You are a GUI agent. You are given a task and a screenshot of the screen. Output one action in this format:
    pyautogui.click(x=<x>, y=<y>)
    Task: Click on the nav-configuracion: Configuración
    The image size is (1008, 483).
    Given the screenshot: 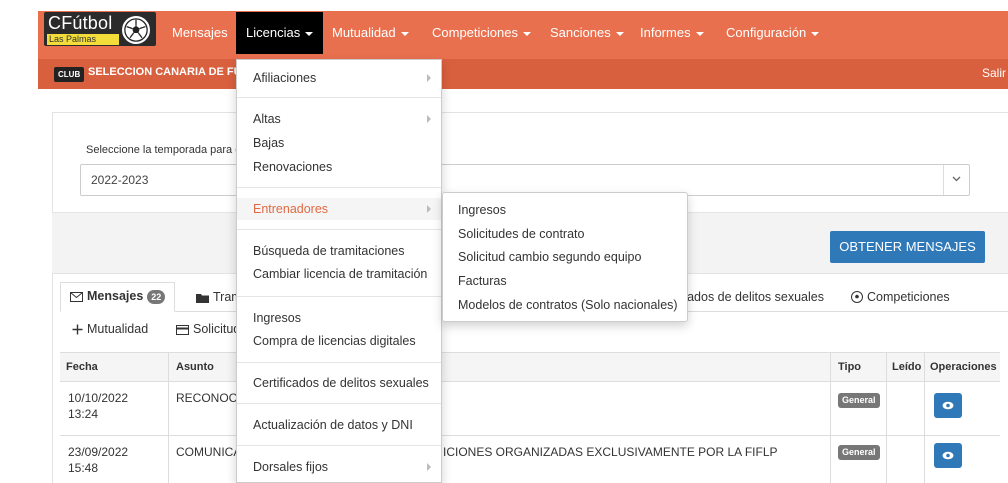 What is the action you would take?
    pyautogui.click(x=772, y=33)
    